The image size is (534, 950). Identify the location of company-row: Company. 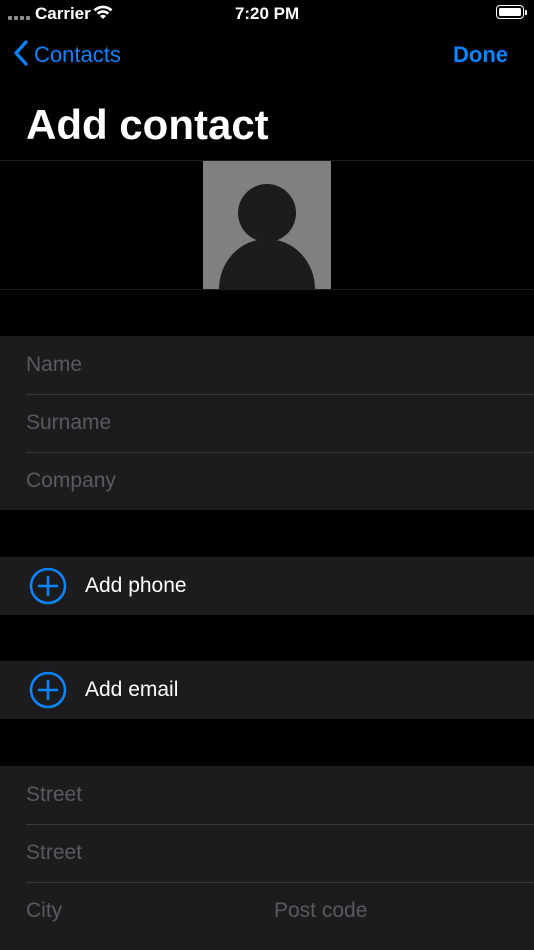
(267, 481).